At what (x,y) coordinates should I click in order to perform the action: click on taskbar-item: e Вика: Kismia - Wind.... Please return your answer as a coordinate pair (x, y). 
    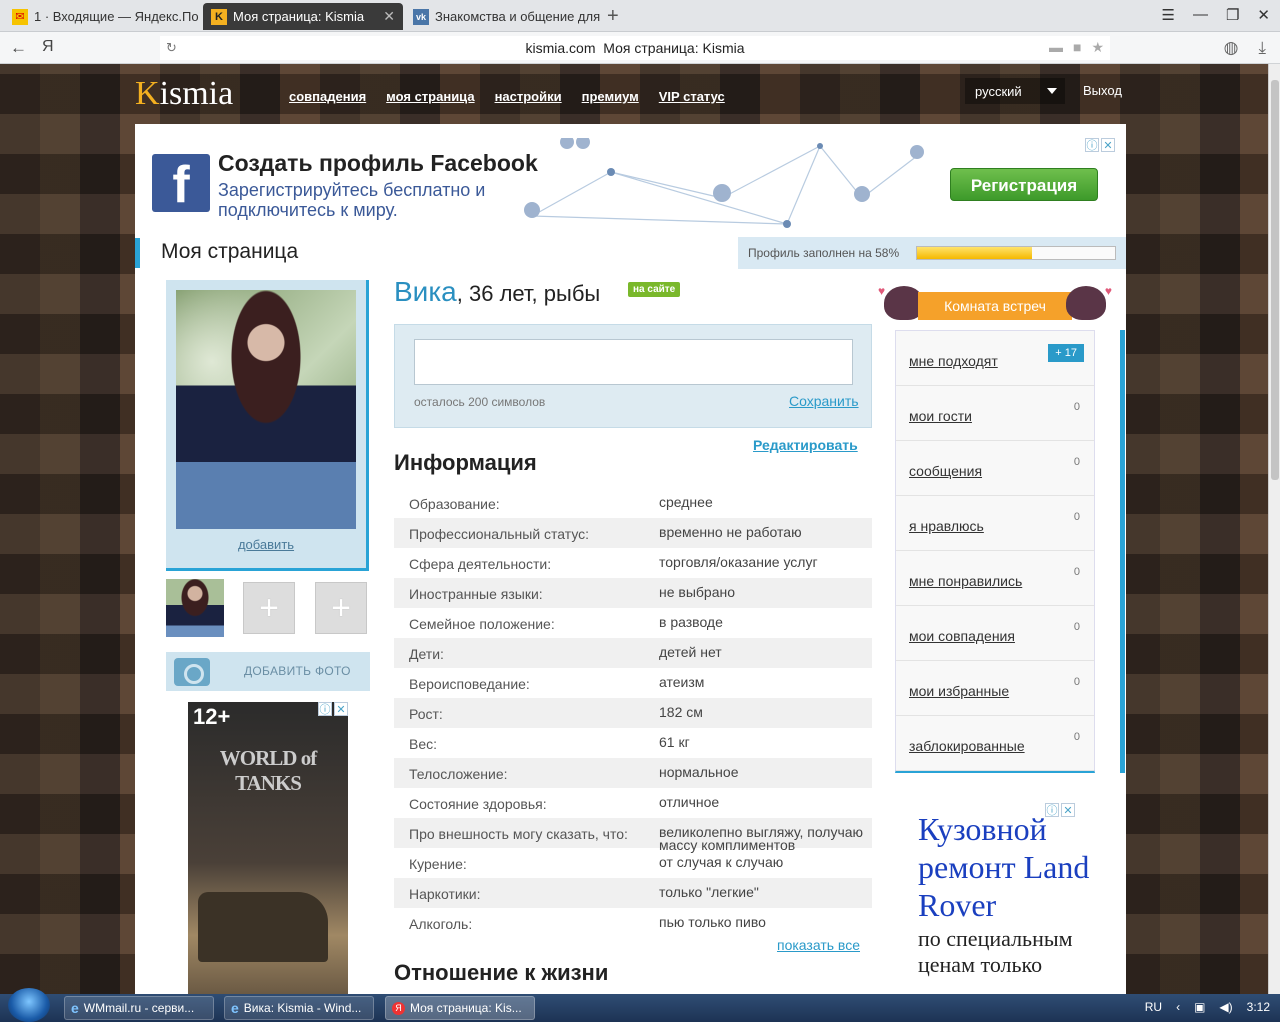
    Looking at the image, I should click on (299, 1008).